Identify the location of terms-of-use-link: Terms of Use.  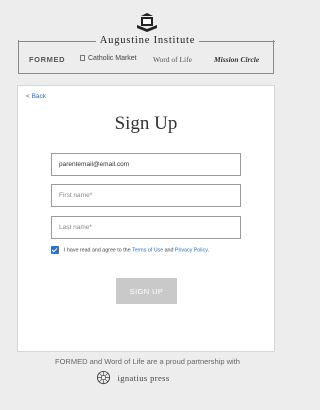
(147, 250).